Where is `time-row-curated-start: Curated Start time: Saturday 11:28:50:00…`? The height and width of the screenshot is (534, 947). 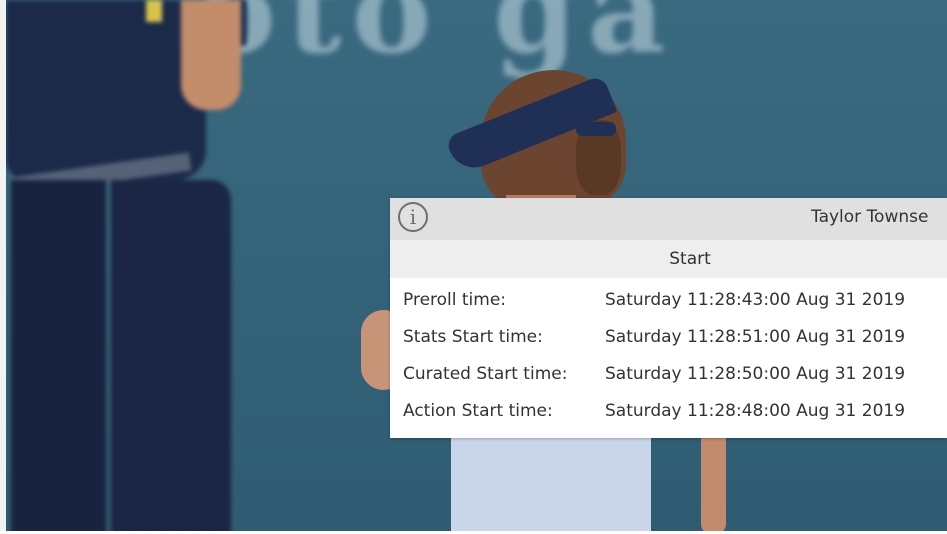
time-row-curated-start: Curated Start time: Saturday 11:28:50:00… is located at coordinates (668, 376).